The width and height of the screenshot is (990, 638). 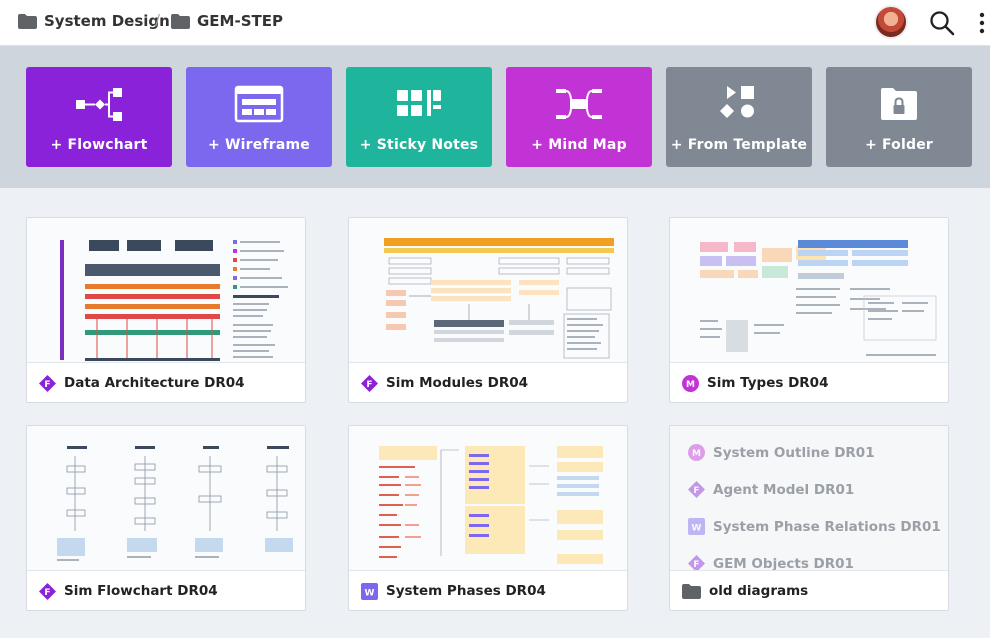 I want to click on locked-folder-icon, so click(x=899, y=104).